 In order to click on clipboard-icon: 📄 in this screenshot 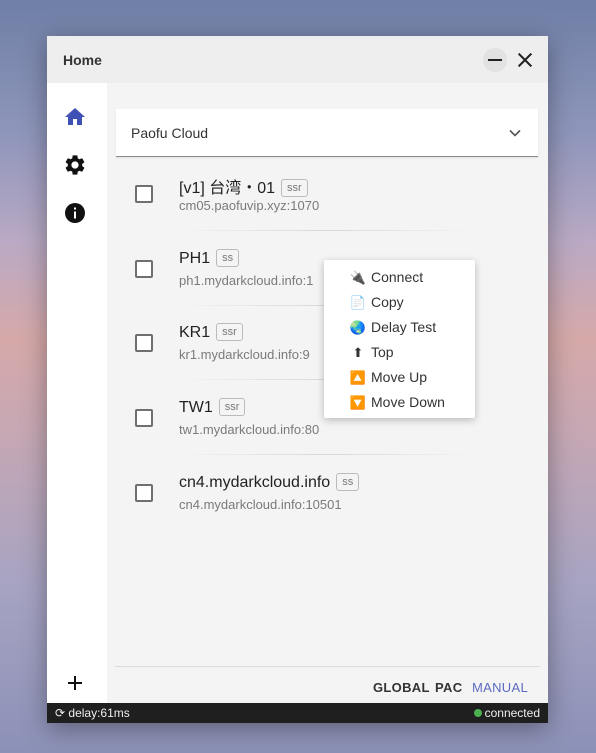, I will do `click(358, 302)`.